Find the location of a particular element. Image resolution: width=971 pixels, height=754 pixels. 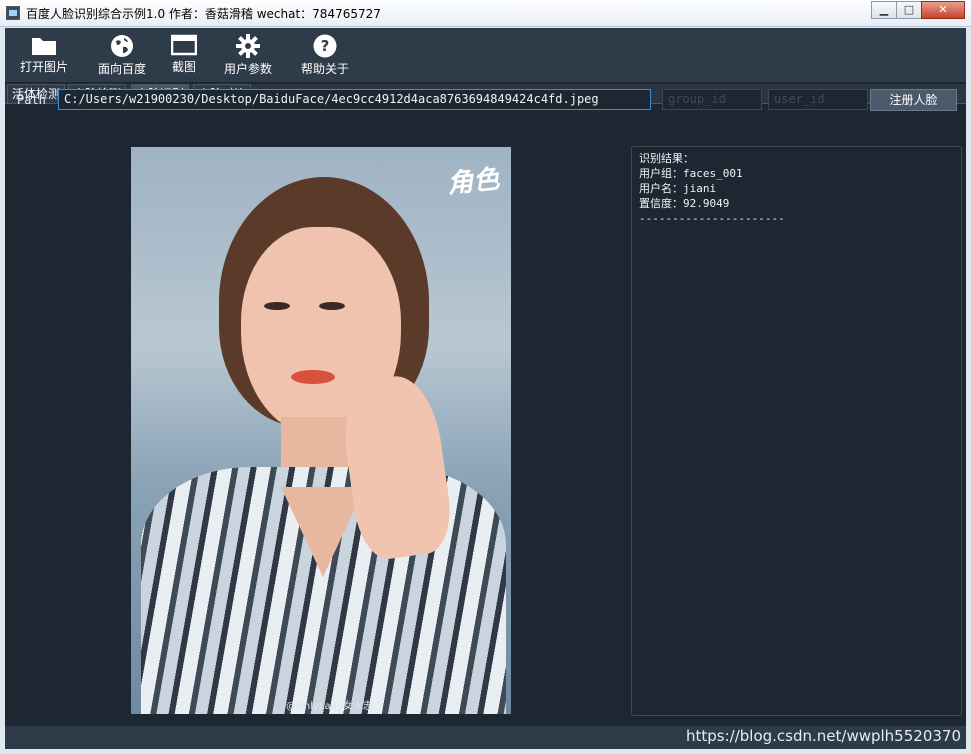

help-about-label: 帮助关于 is located at coordinates (324, 69).